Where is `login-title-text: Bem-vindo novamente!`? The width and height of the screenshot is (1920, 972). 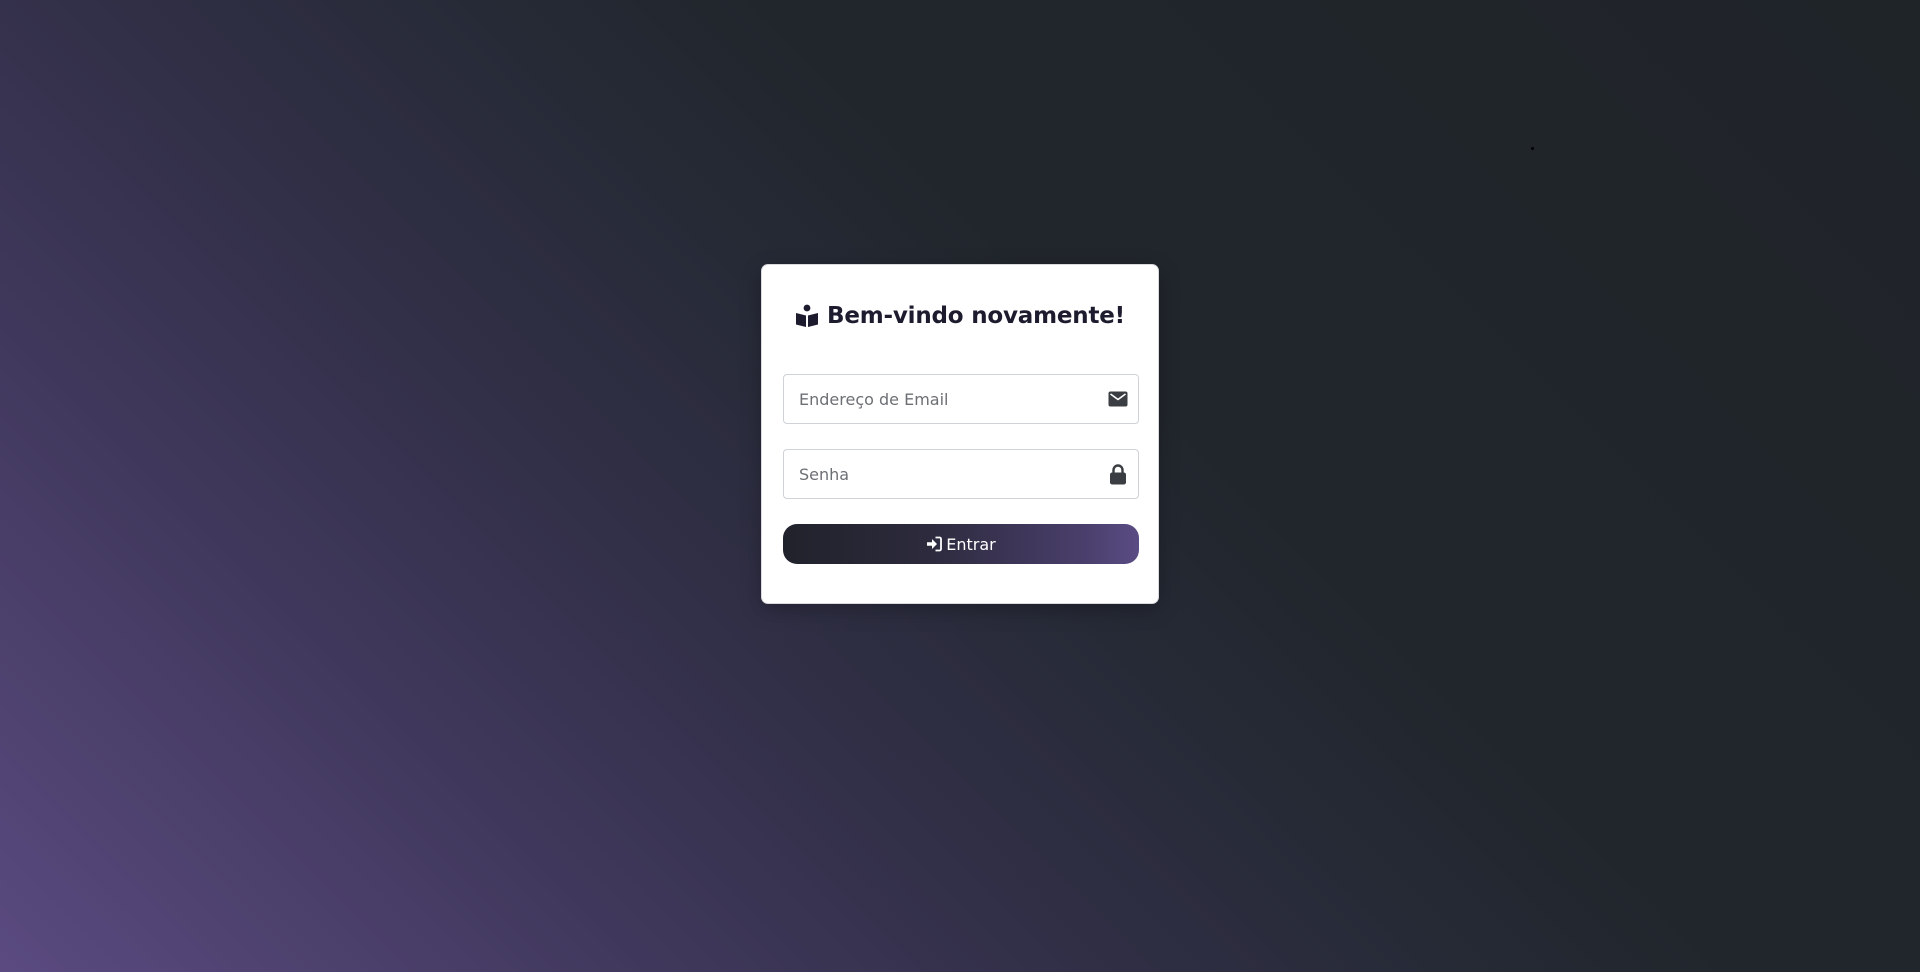 login-title-text: Bem-vindo novamente! is located at coordinates (976, 316).